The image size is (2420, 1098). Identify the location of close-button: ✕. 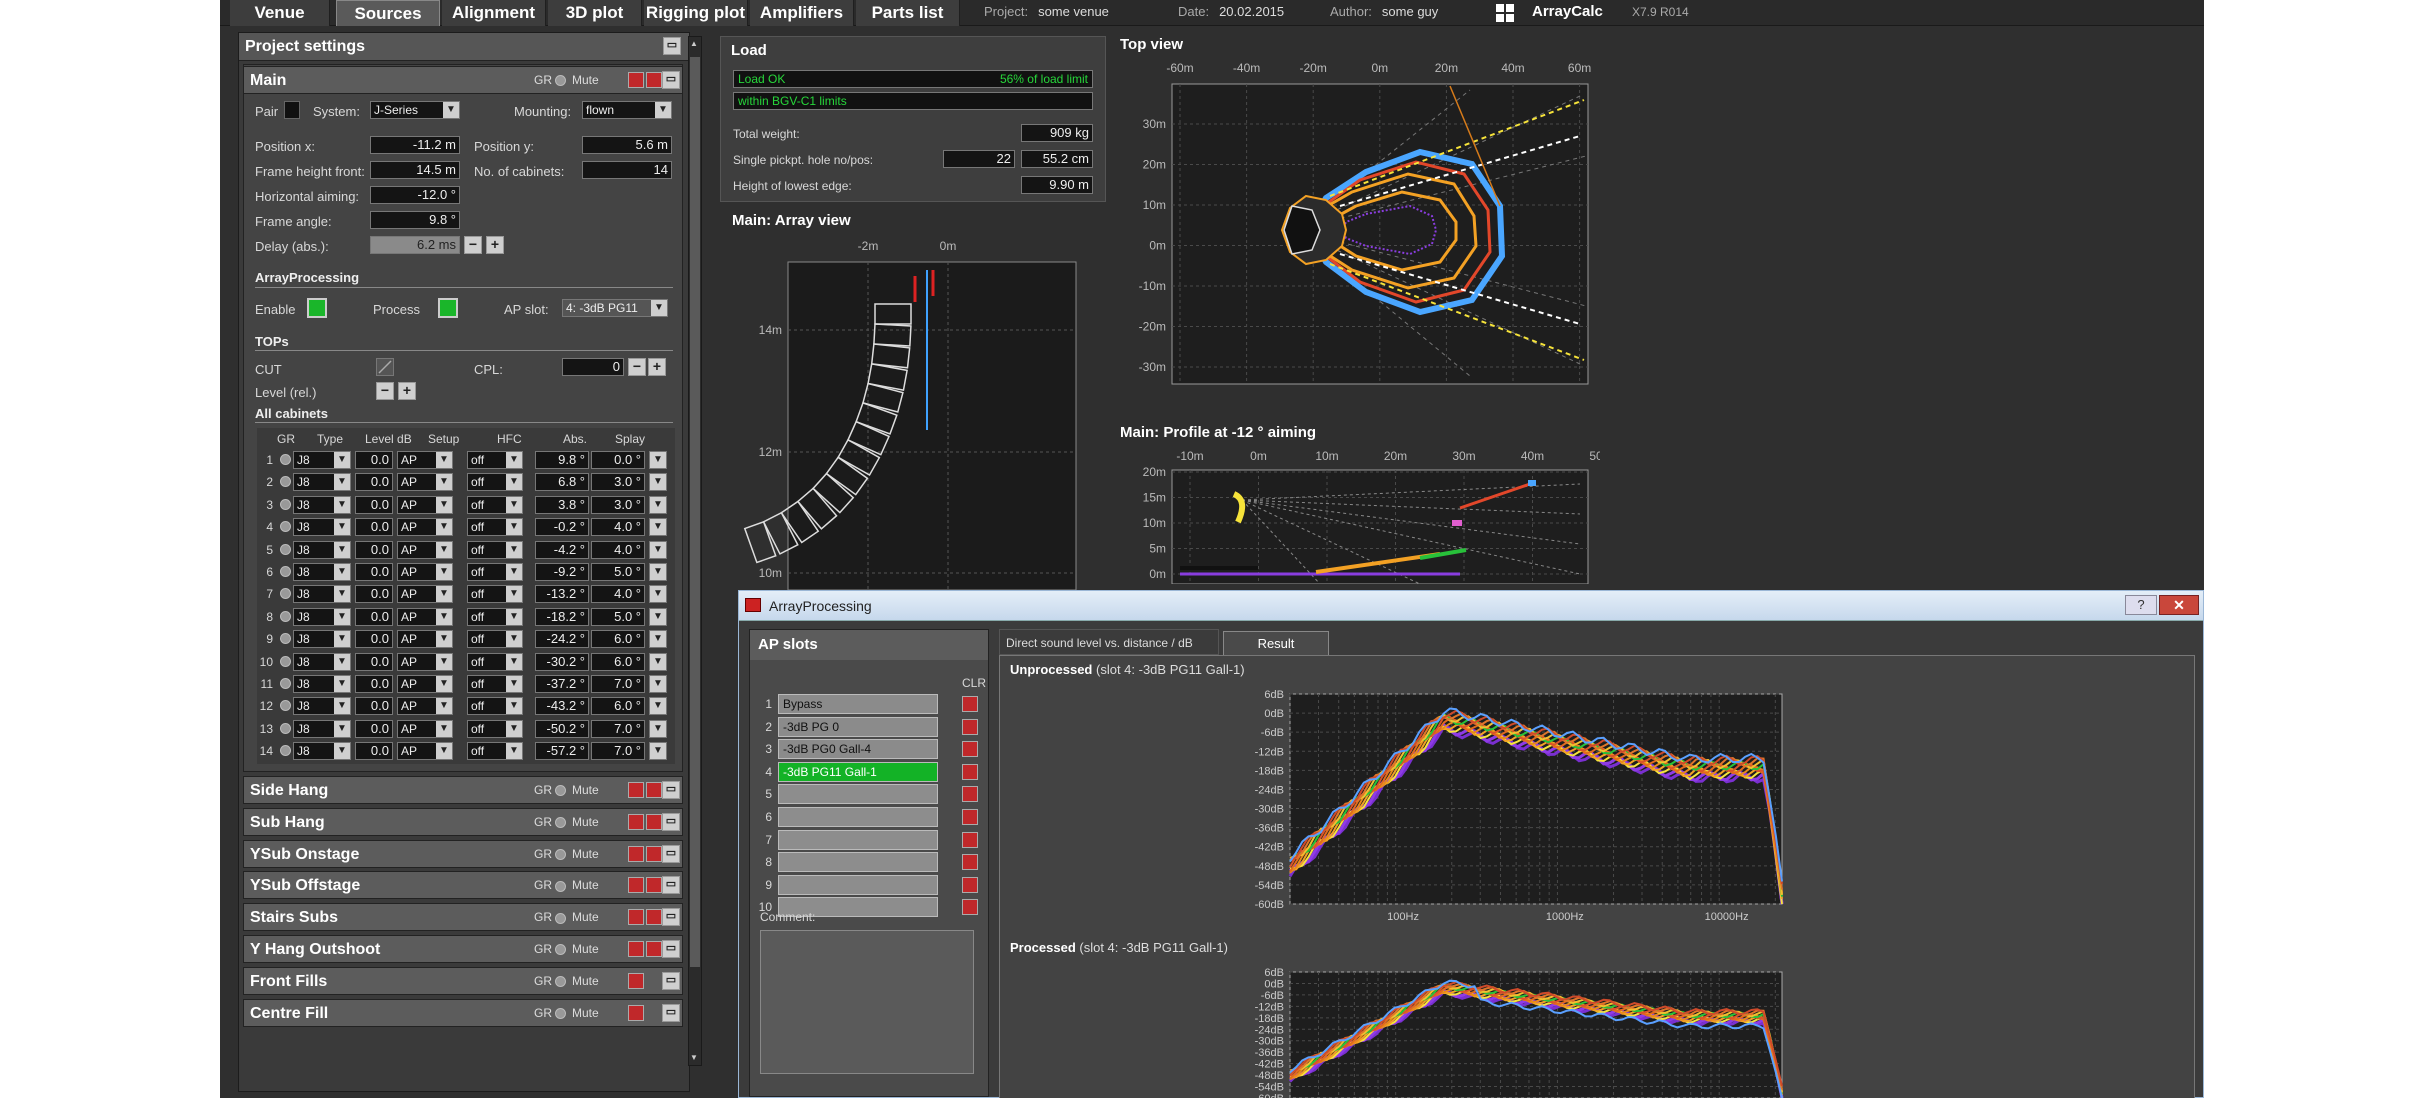
(2179, 605).